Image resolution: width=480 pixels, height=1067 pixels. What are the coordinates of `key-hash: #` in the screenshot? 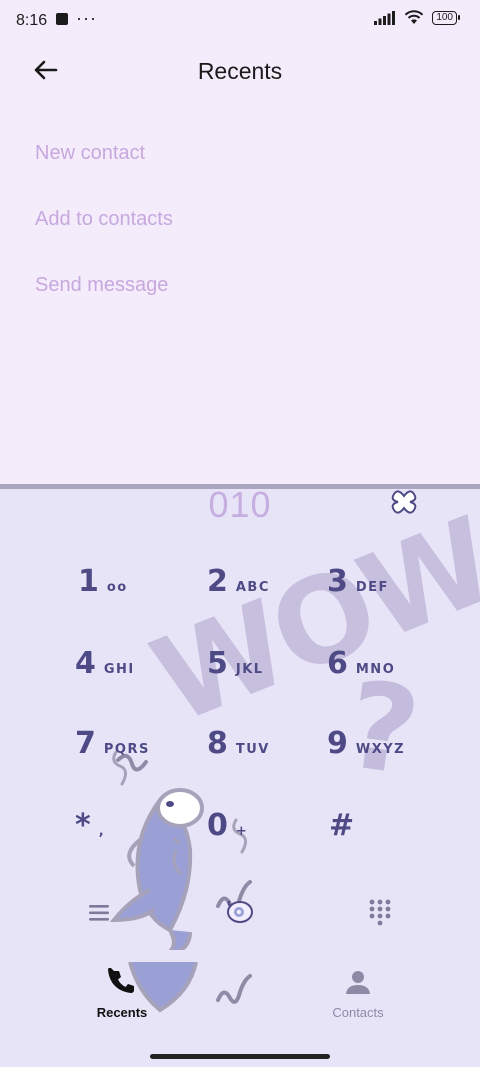 It's located at (345, 825).